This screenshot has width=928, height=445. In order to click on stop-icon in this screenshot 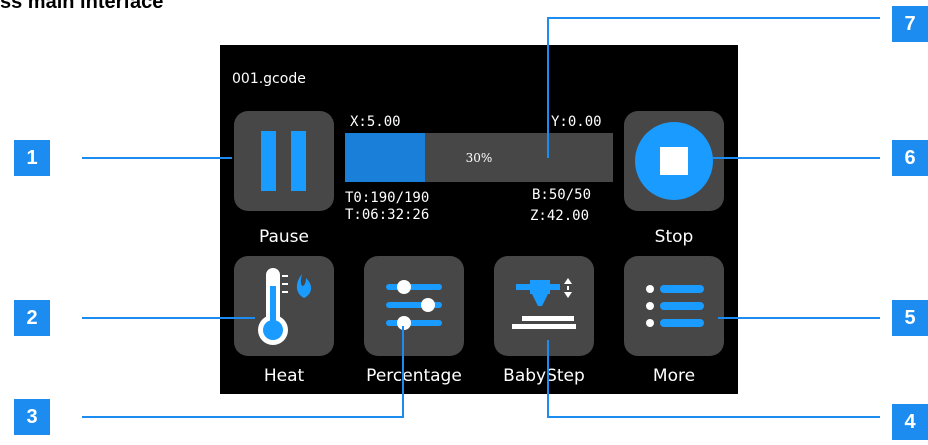, I will do `click(674, 161)`.